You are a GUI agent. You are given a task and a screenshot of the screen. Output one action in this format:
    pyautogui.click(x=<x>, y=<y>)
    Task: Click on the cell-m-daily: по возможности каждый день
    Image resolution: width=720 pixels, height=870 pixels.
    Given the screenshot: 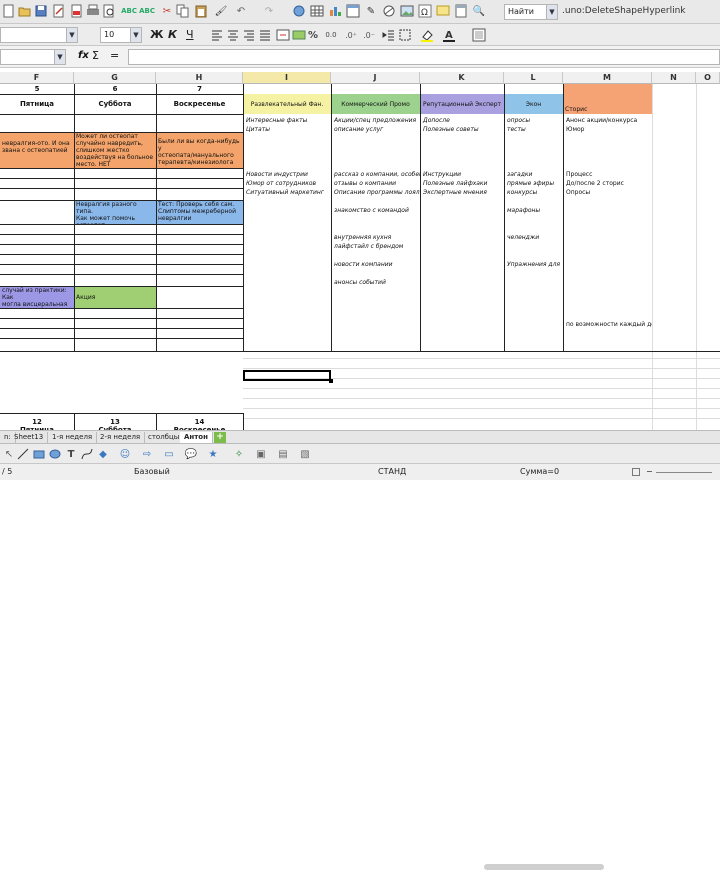 What is the action you would take?
    pyautogui.click(x=608, y=324)
    